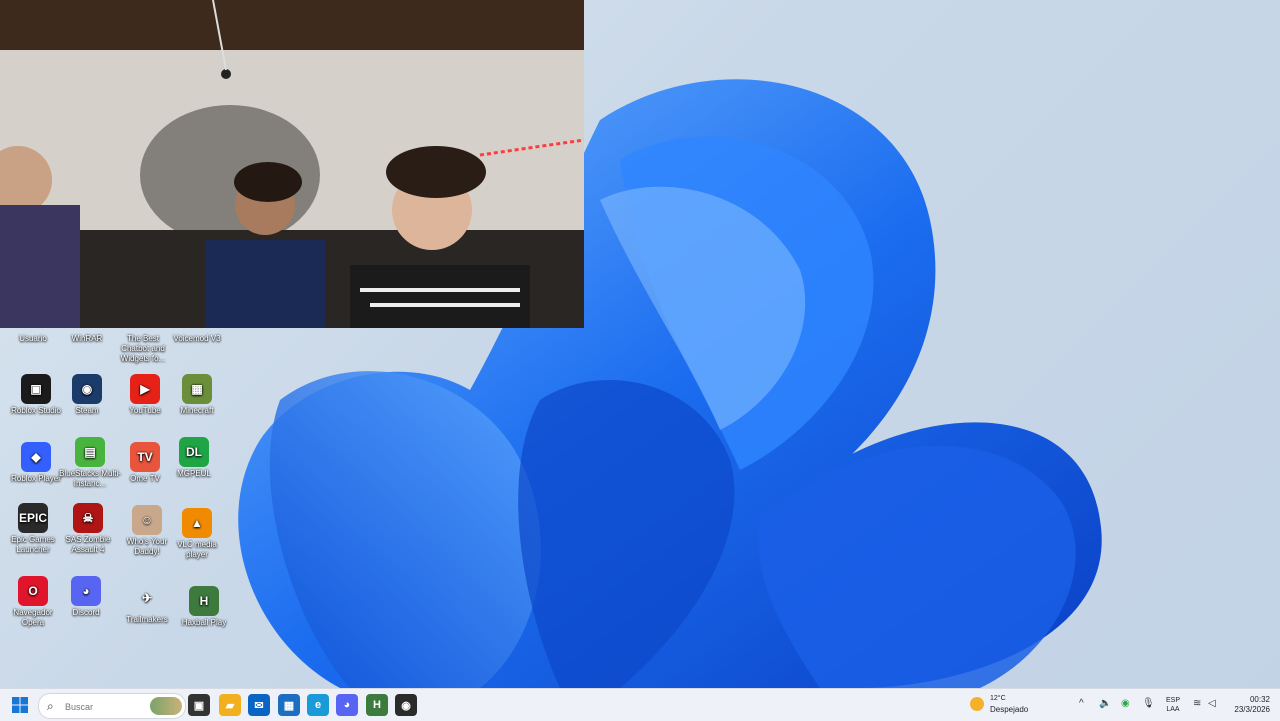 The width and height of the screenshot is (1280, 721). Describe the element at coordinates (204, 601) in the screenshot. I see `haxball-play-icon: H` at that location.